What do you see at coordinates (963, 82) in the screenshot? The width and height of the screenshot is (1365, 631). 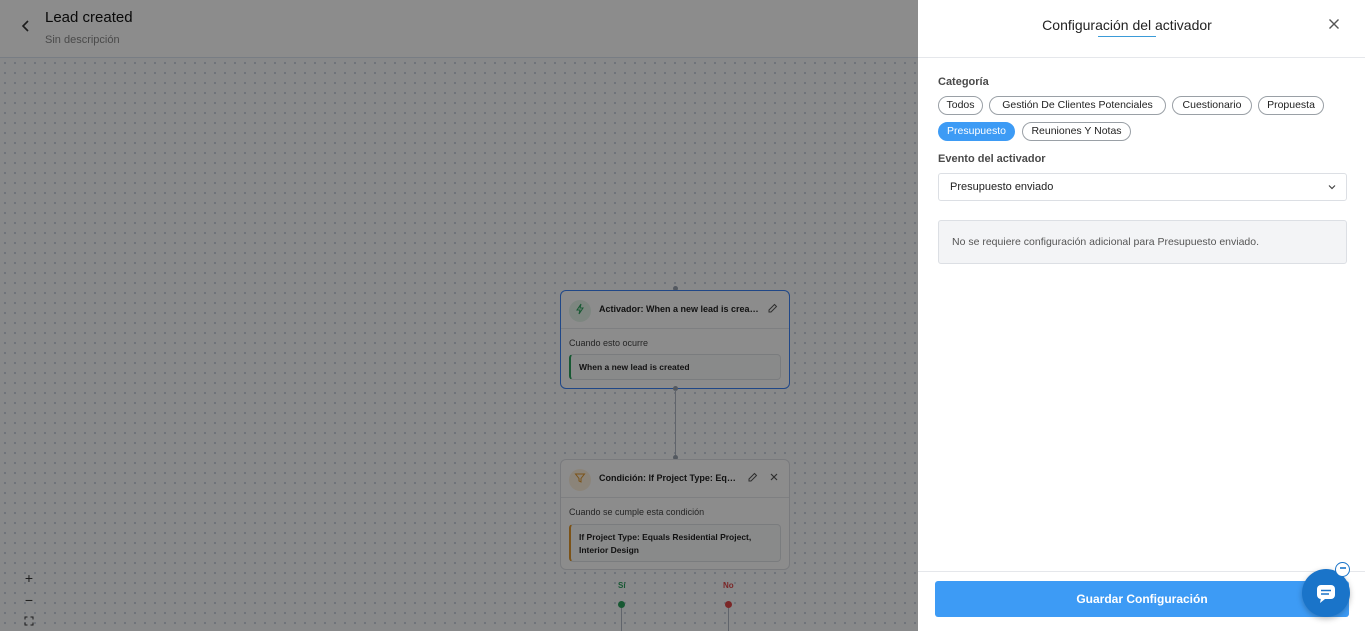 I see `category-label: Categoría` at bounding box center [963, 82].